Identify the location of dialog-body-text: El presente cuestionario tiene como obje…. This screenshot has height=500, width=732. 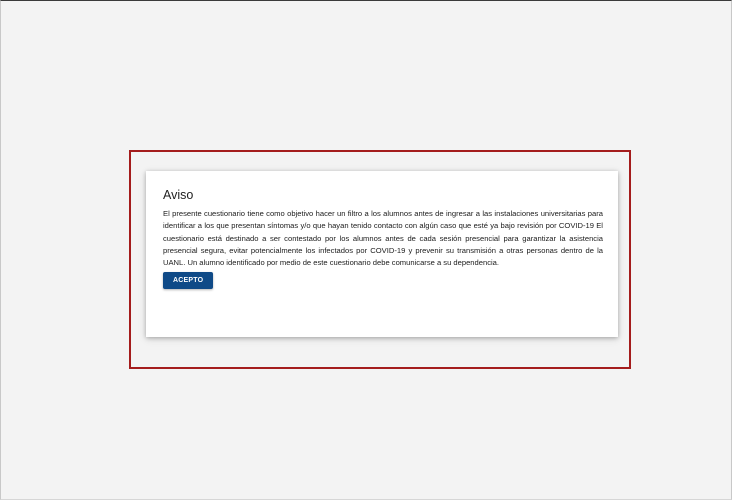
(383, 238).